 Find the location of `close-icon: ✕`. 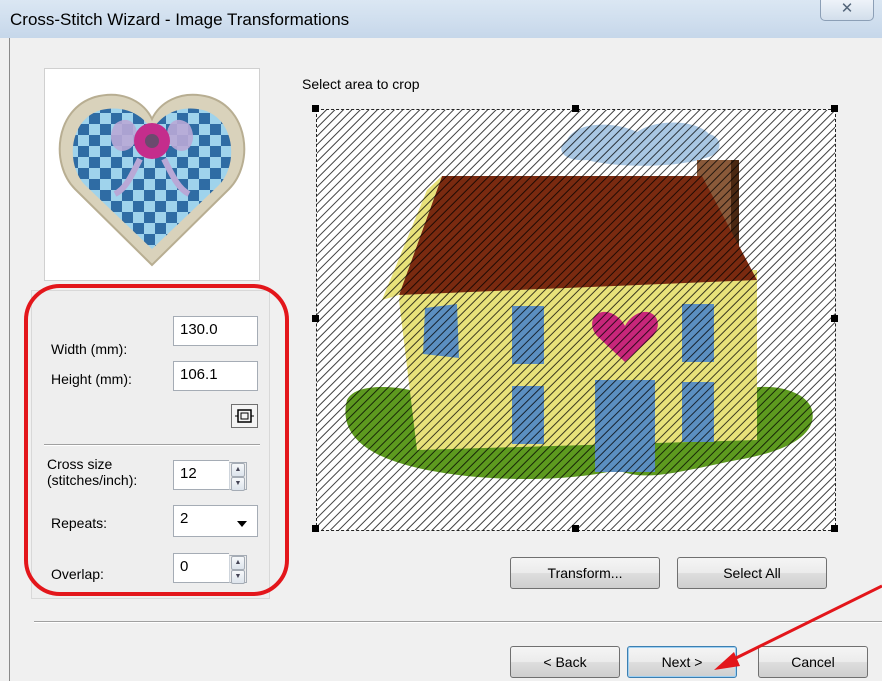

close-icon: ✕ is located at coordinates (847, 8).